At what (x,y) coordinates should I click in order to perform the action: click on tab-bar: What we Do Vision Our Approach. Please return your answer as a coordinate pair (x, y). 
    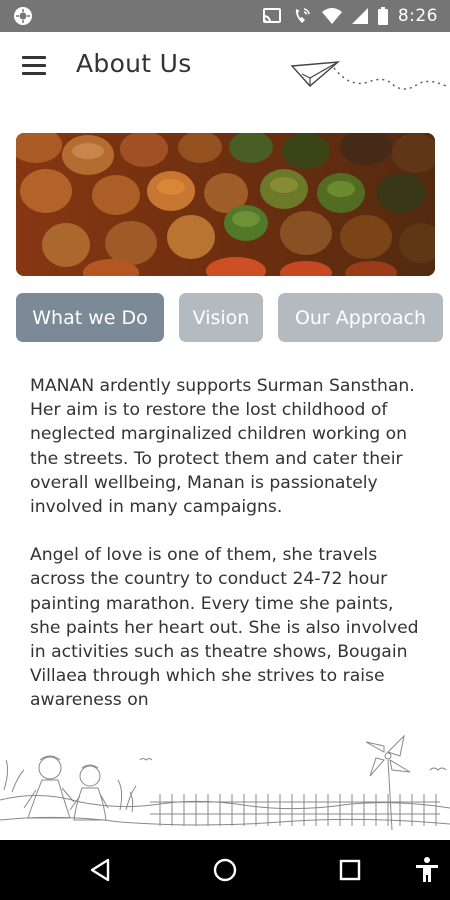
    Looking at the image, I should click on (225, 318).